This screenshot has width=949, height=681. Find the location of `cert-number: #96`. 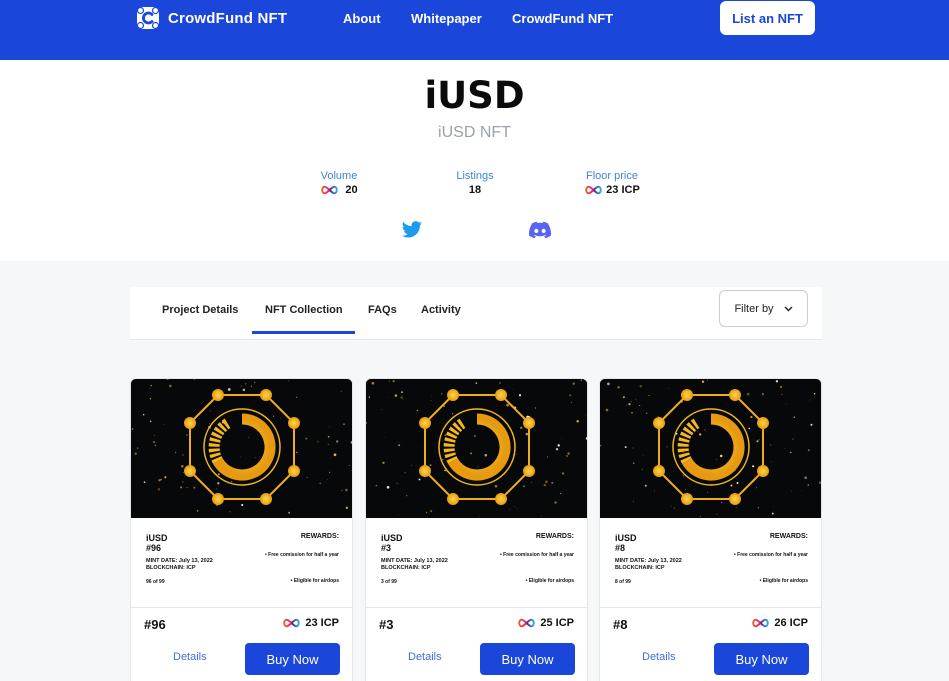

cert-number: #96 is located at coordinates (154, 548).